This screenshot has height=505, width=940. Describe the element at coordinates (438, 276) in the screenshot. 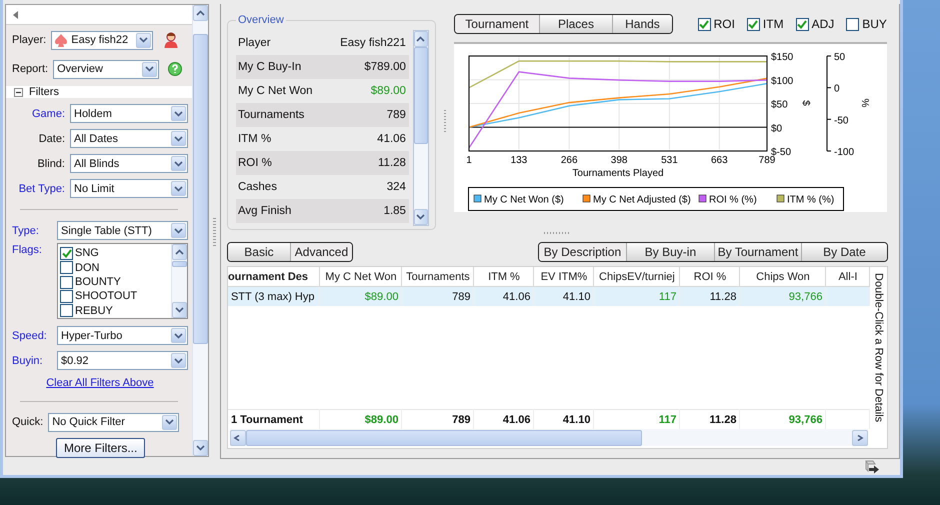

I see `column-header: Tournaments` at that location.